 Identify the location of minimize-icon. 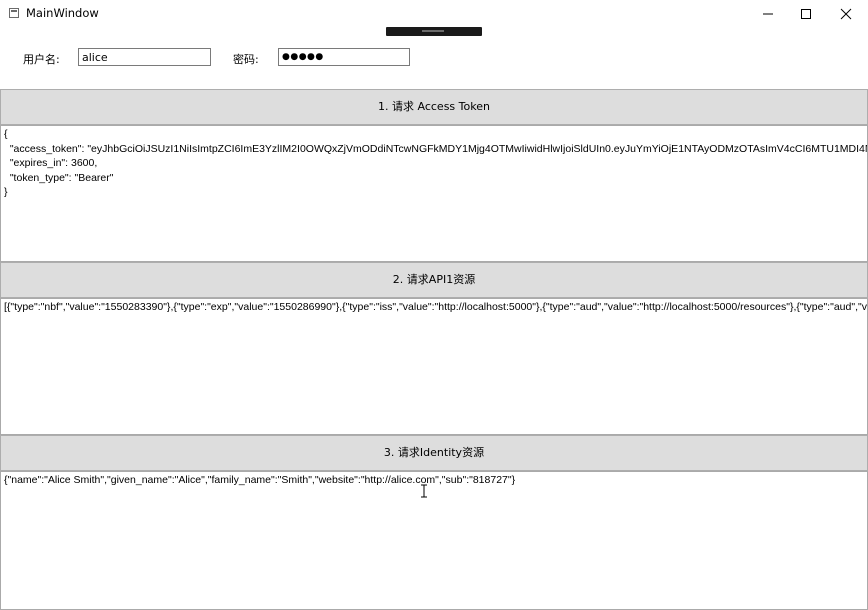
(768, 14).